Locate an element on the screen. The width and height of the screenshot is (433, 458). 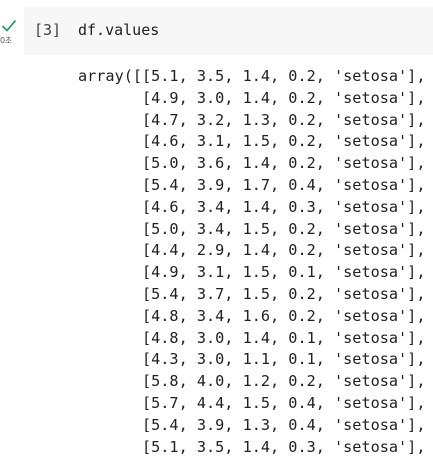
code-text: df.values is located at coordinates (118, 30).